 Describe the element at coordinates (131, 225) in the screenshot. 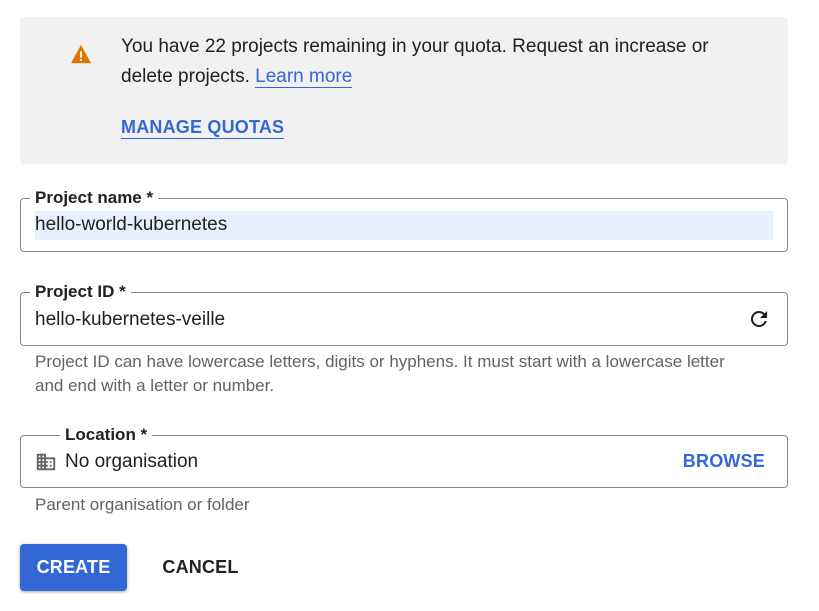

I see `project-name-input: hello-world-kubernetes` at that location.